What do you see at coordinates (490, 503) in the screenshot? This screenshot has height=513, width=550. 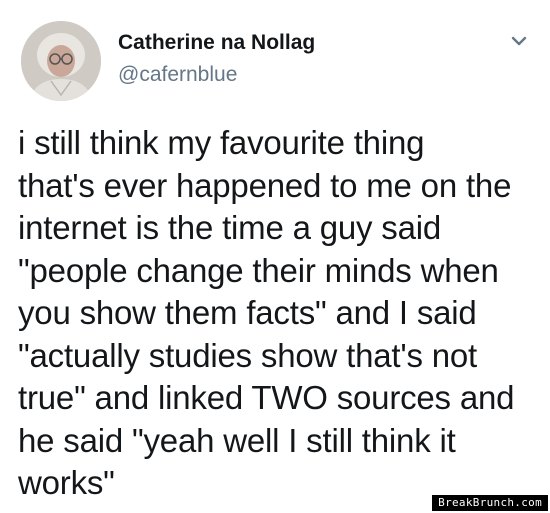 I see `watermark: BreakBrunch.com` at bounding box center [490, 503].